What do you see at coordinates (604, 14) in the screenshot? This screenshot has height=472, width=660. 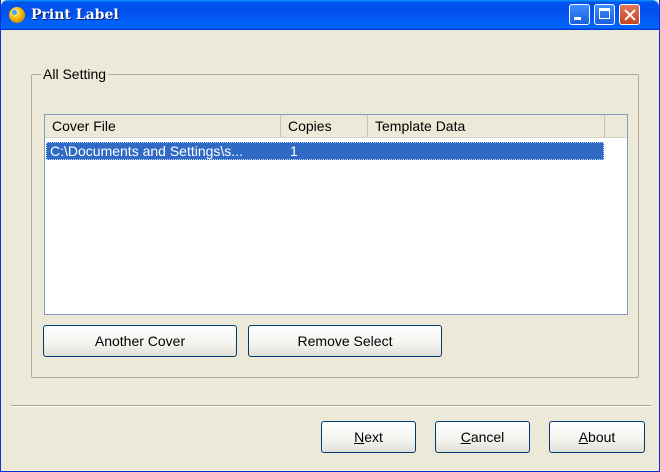 I see `maximize-button` at bounding box center [604, 14].